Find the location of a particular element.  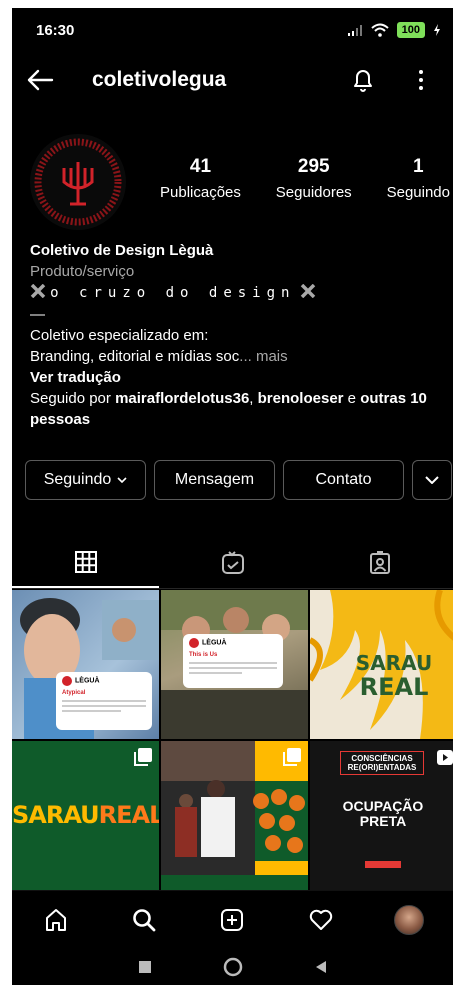

stat-followers-label: Seguidores is located at coordinates (313, 192).